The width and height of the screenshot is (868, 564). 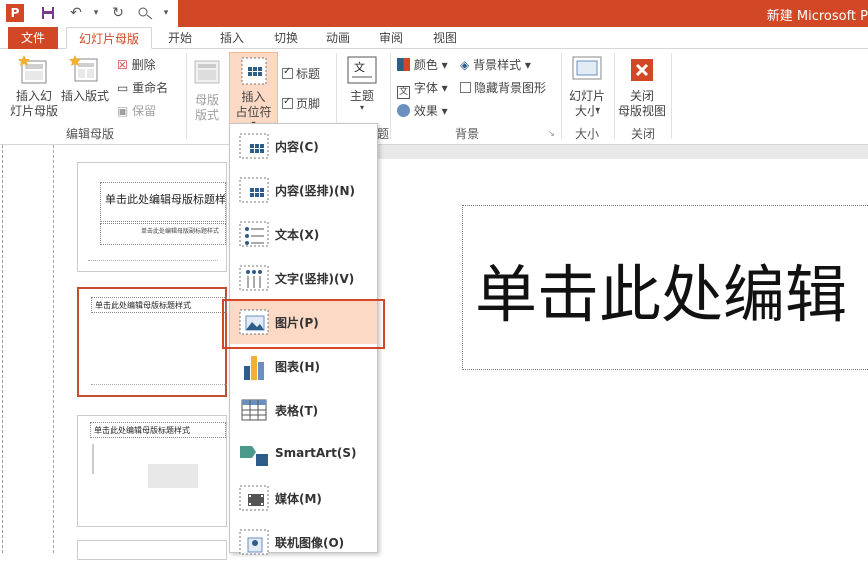 What do you see at coordinates (587, 87) in the screenshot?
I see `slide-size-button: 幻灯片 大小` at bounding box center [587, 87].